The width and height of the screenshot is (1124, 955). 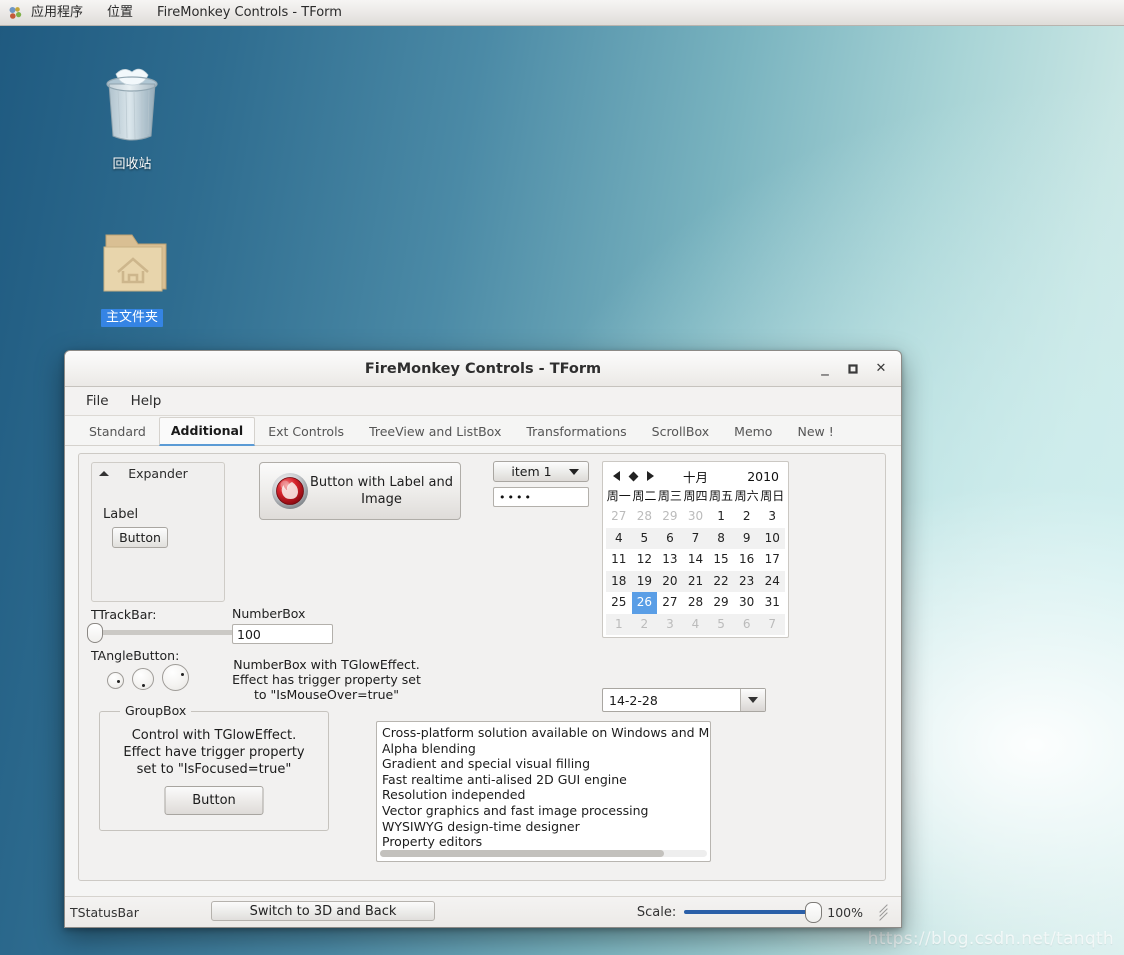 I want to click on tab-new: New !, so click(x=815, y=431).